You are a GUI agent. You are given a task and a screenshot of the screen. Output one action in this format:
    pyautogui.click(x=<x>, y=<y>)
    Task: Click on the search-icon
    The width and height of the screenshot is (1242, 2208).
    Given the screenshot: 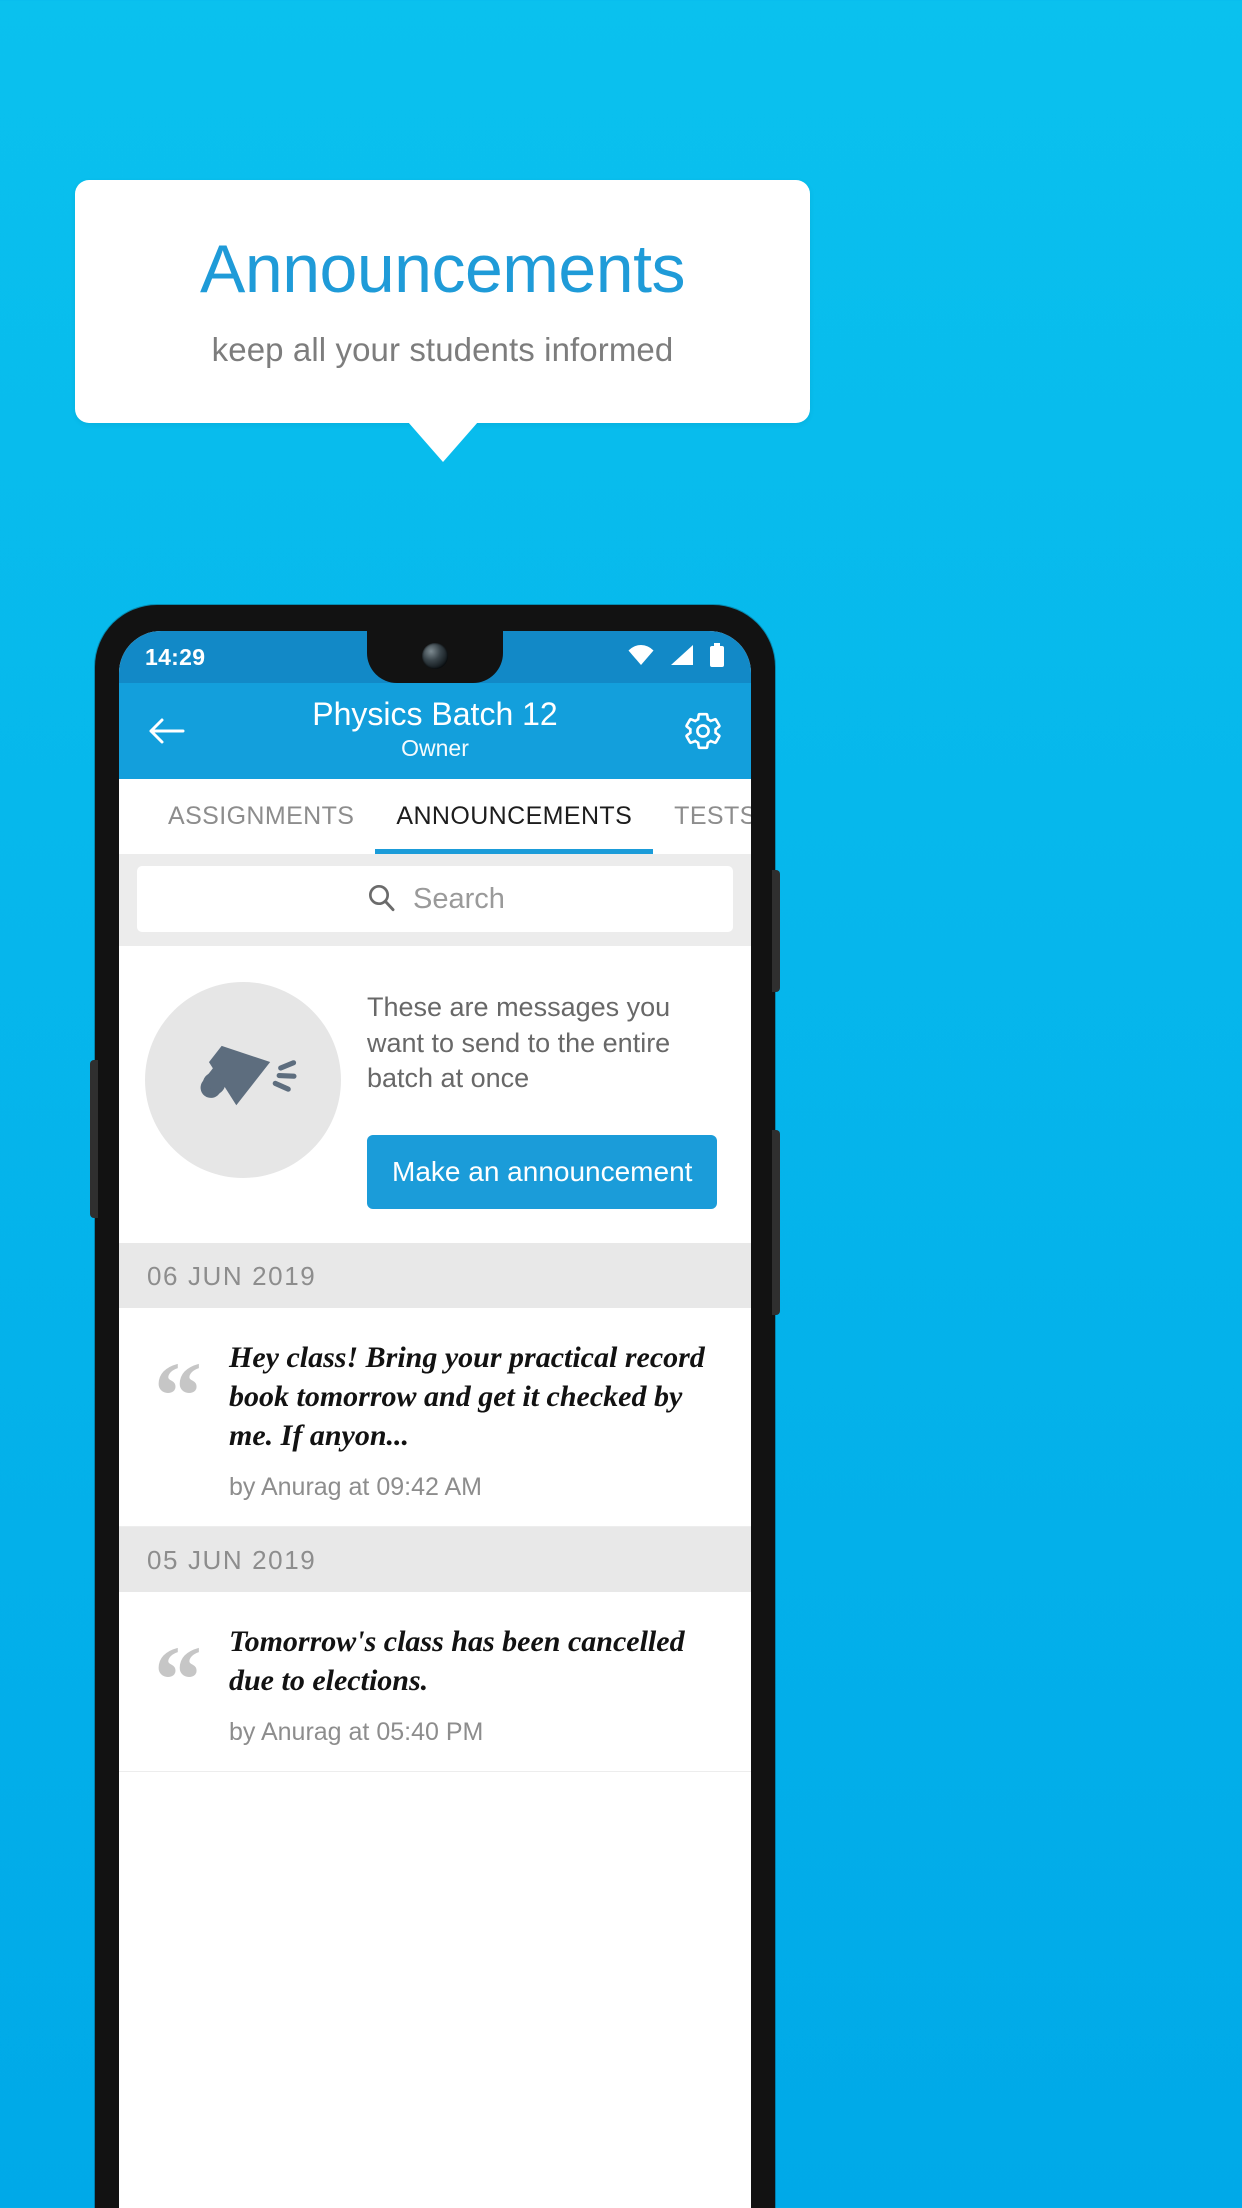 What is the action you would take?
    pyautogui.click(x=381, y=899)
    